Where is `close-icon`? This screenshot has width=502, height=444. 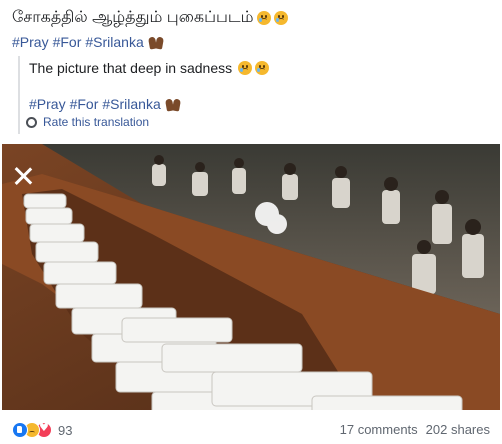 close-icon is located at coordinates (23, 176).